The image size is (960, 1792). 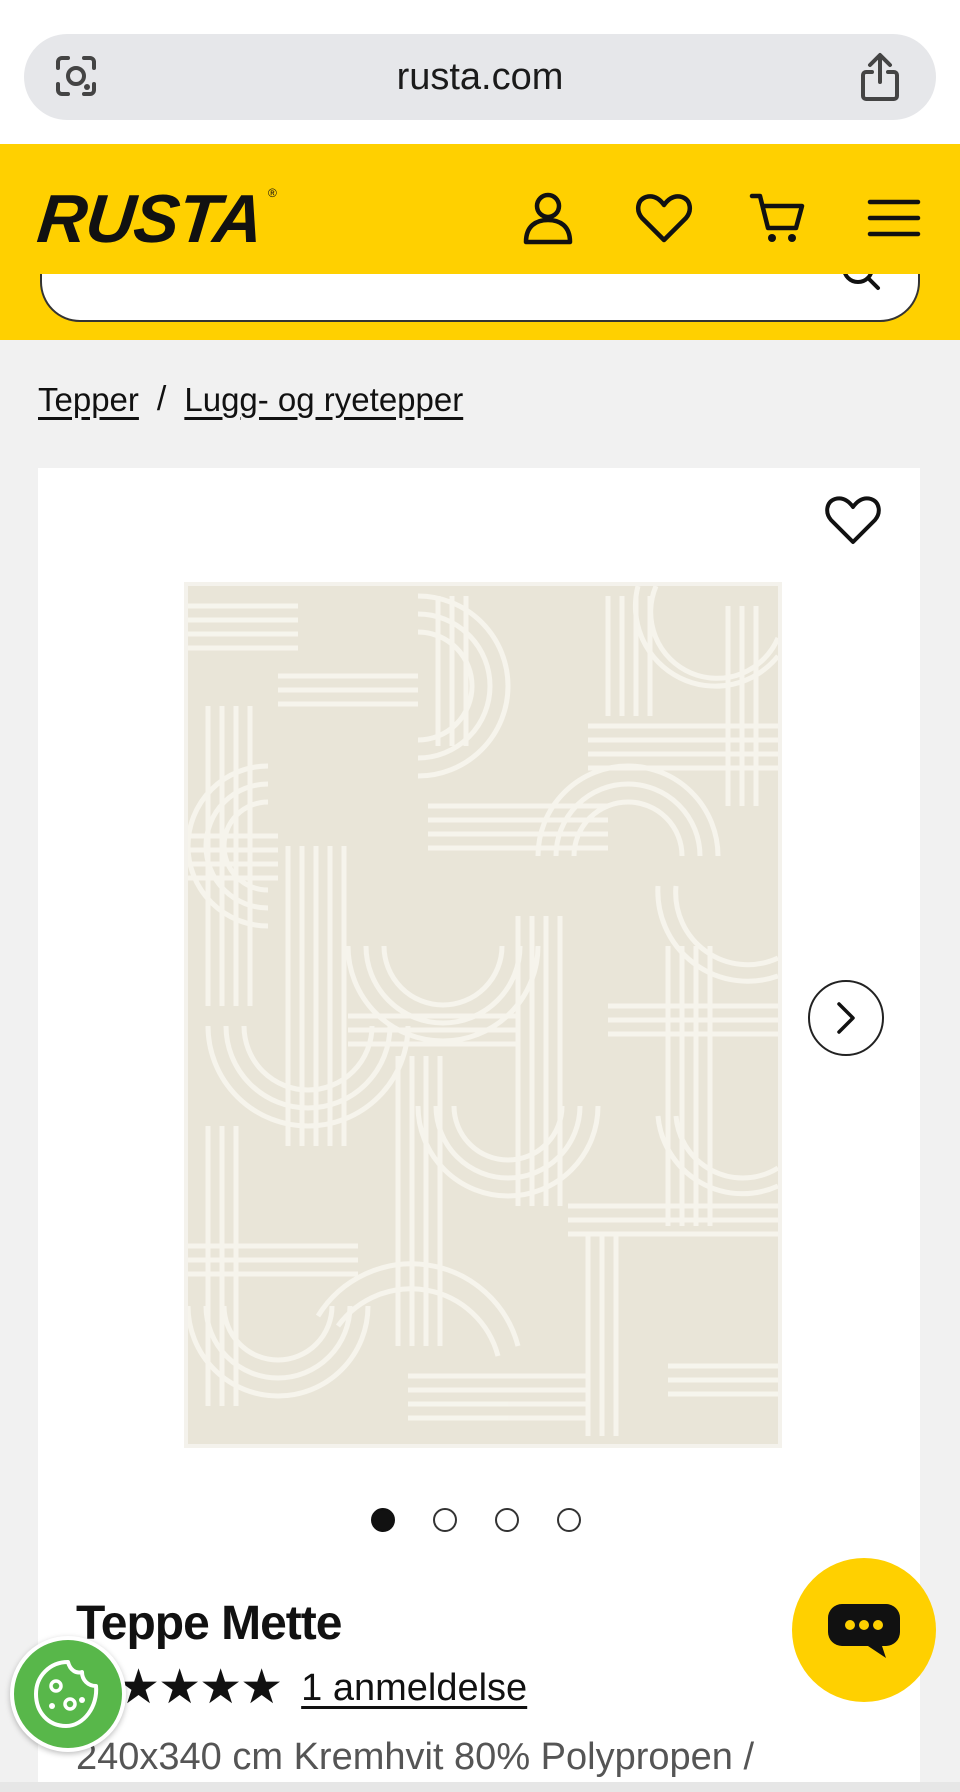 I want to click on browser-bar: rusta.com, so click(x=480, y=72).